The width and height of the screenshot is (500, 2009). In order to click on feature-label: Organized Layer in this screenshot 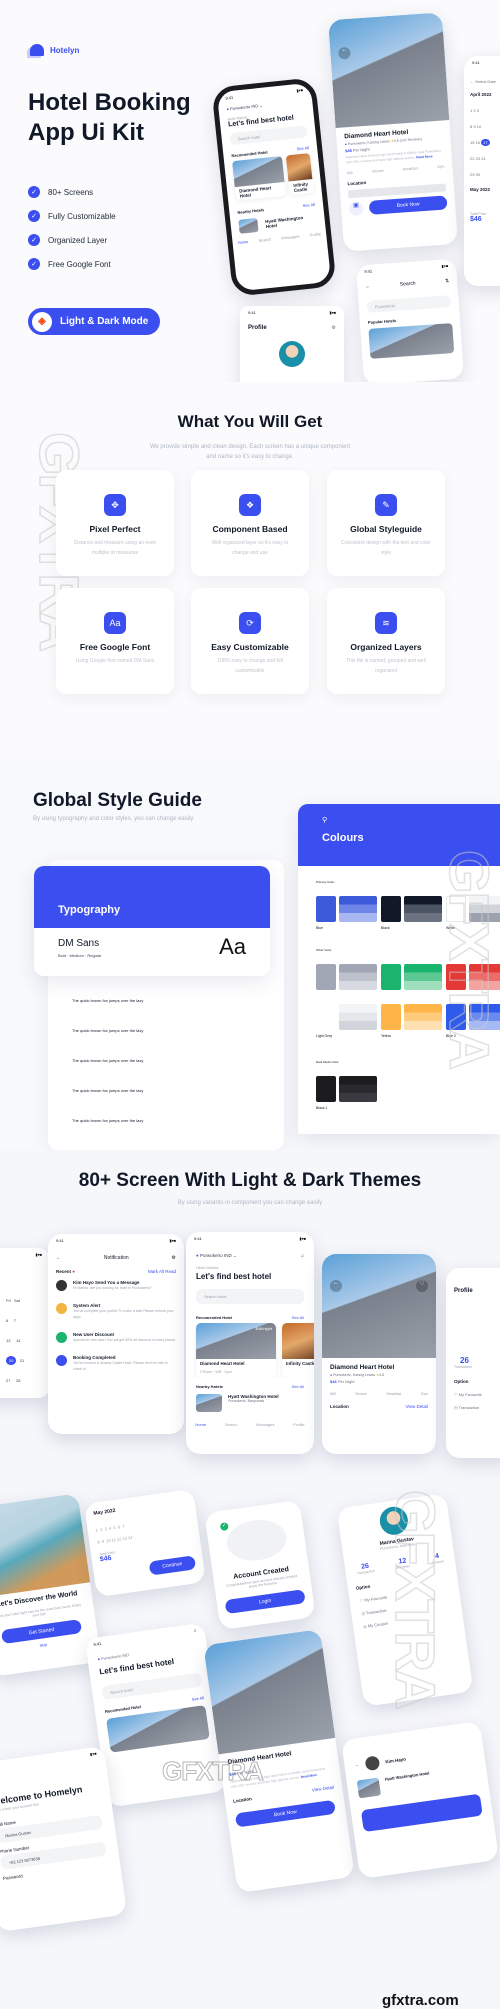, I will do `click(78, 240)`.